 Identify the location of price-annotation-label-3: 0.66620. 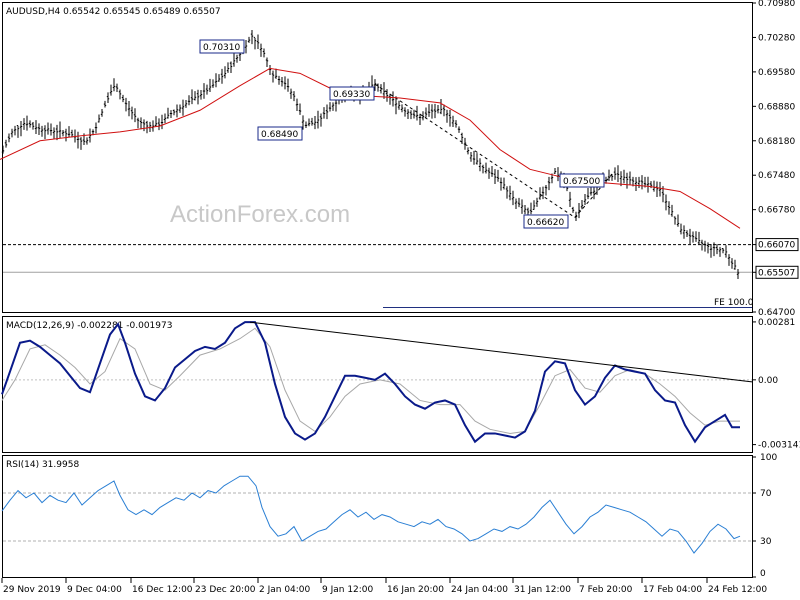
(545, 223).